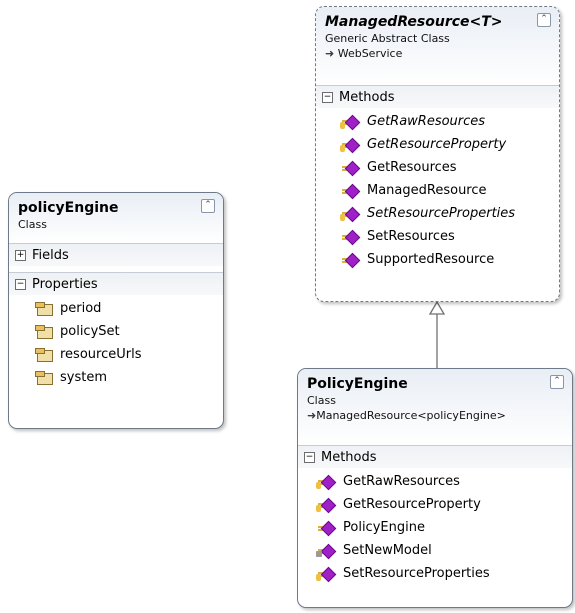 The width and height of the screenshot is (575, 613). I want to click on member-item: period, so click(116, 308).